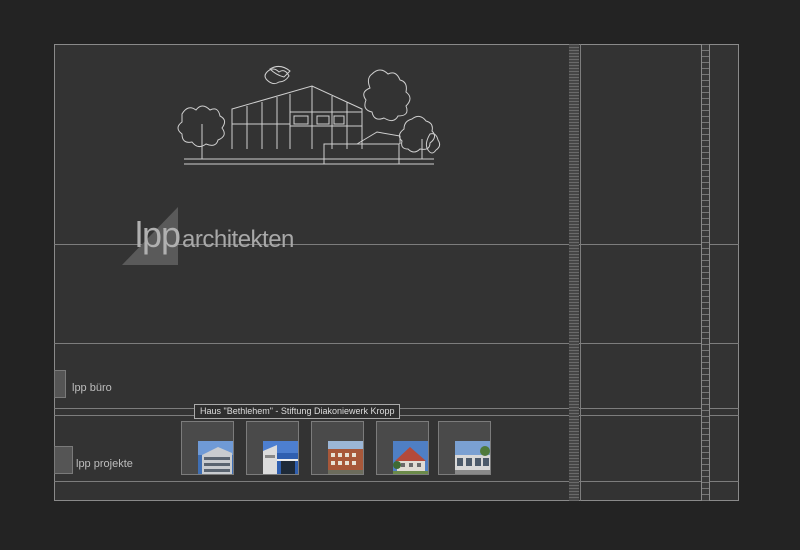 This screenshot has width=800, height=550. What do you see at coordinates (705, 272) in the screenshot?
I see `ruler-strip` at bounding box center [705, 272].